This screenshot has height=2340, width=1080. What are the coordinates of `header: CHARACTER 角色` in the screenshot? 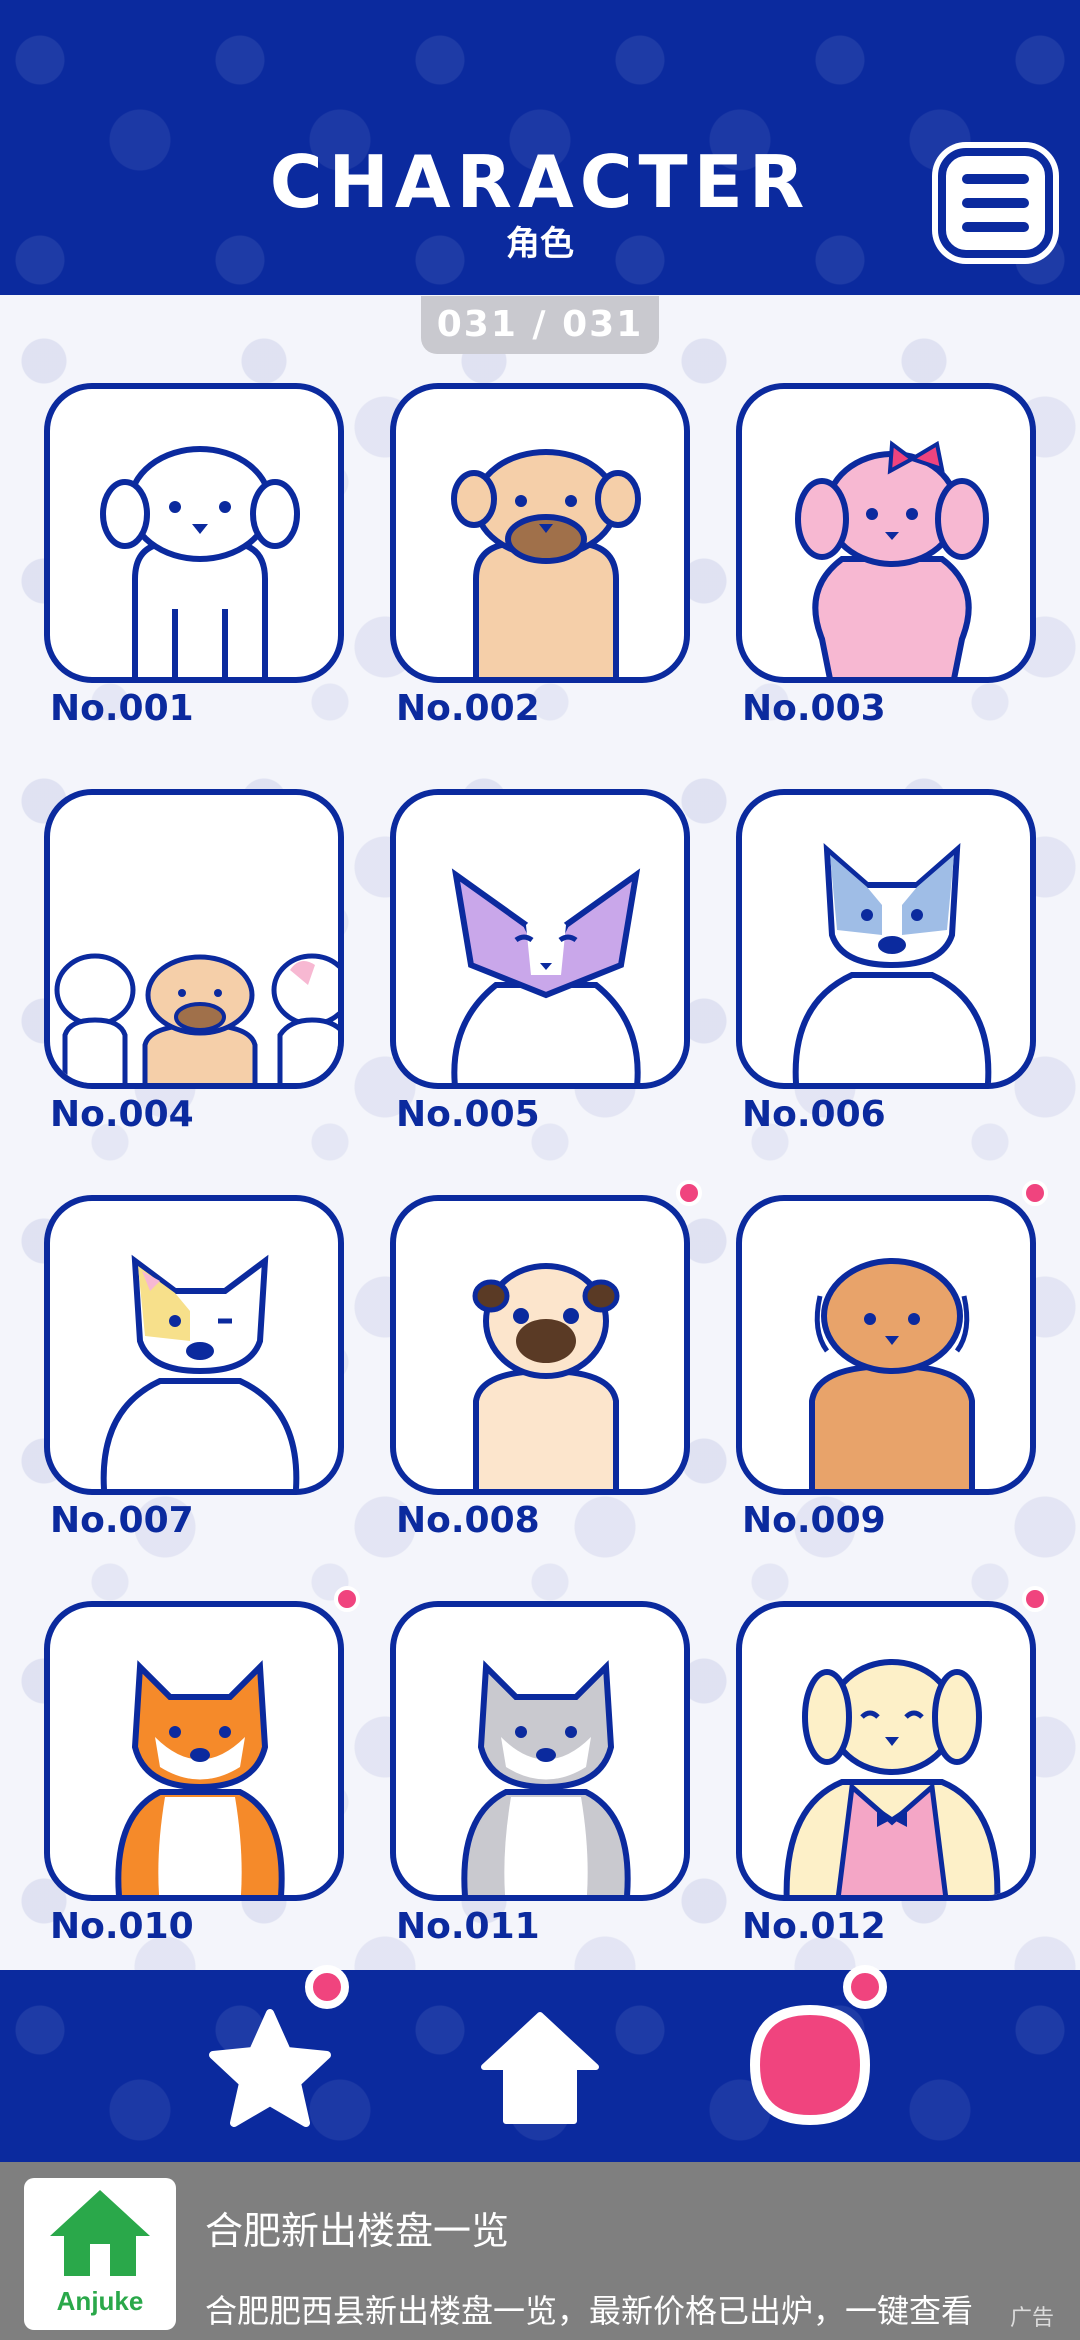 It's located at (540, 147).